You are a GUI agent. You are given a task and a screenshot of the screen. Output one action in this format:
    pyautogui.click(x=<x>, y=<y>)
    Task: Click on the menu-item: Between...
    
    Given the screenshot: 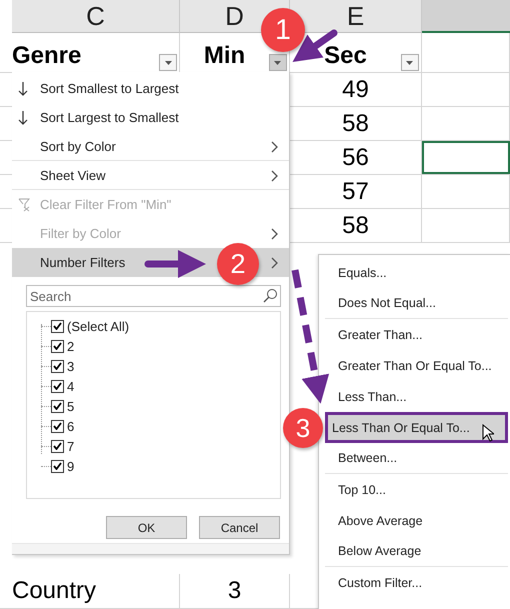 What is the action you would take?
    pyautogui.click(x=416, y=458)
    